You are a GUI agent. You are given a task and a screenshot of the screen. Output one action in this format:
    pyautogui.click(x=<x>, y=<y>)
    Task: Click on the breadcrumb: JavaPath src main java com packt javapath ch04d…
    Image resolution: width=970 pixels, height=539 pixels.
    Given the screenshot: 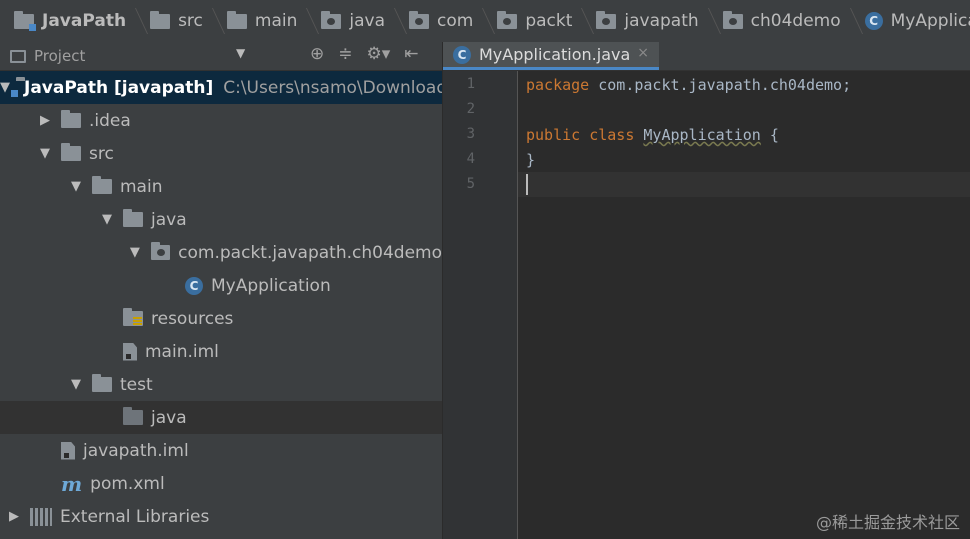 What is the action you would take?
    pyautogui.click(x=485, y=21)
    